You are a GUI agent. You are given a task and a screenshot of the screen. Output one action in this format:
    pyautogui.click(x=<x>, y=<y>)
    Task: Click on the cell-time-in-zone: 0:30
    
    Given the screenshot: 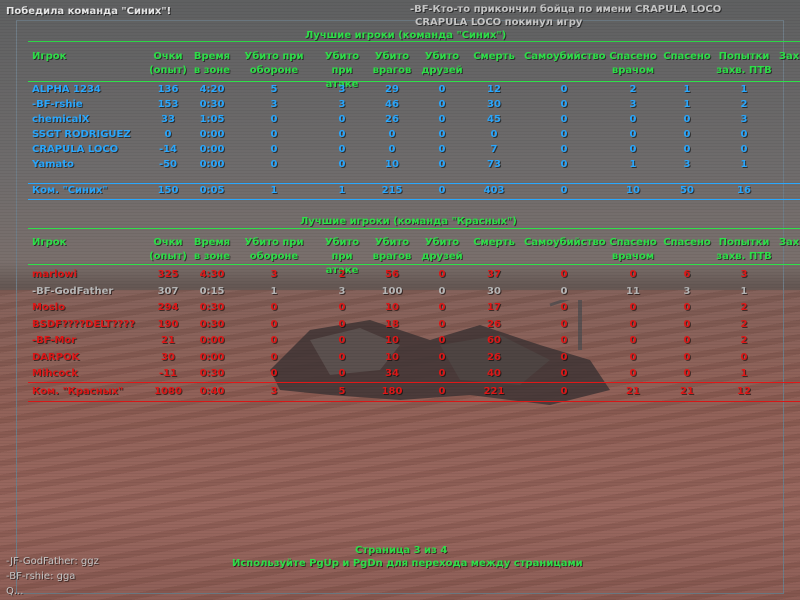 What is the action you would take?
    pyautogui.click(x=212, y=324)
    